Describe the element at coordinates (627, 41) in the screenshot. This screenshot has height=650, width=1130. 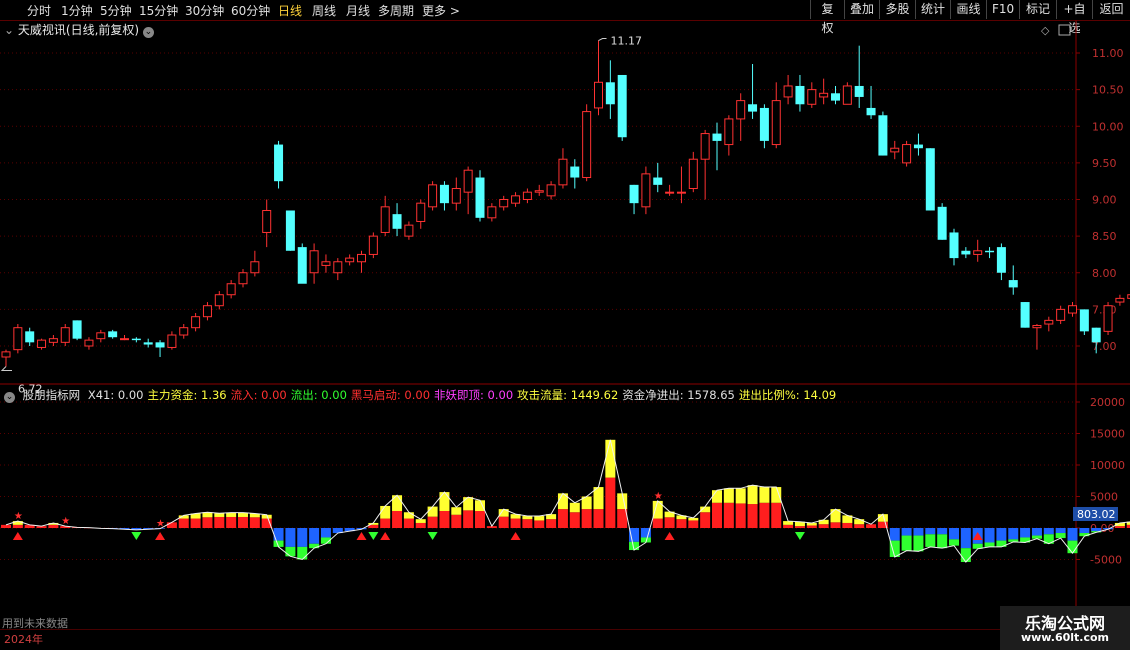
I see `high-label: 11.17` at that location.